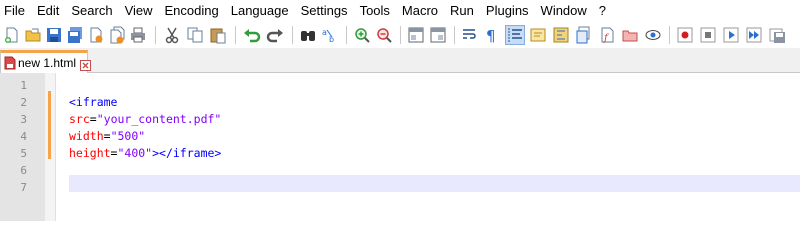  I want to click on sync-horizontal-icon, so click(438, 35).